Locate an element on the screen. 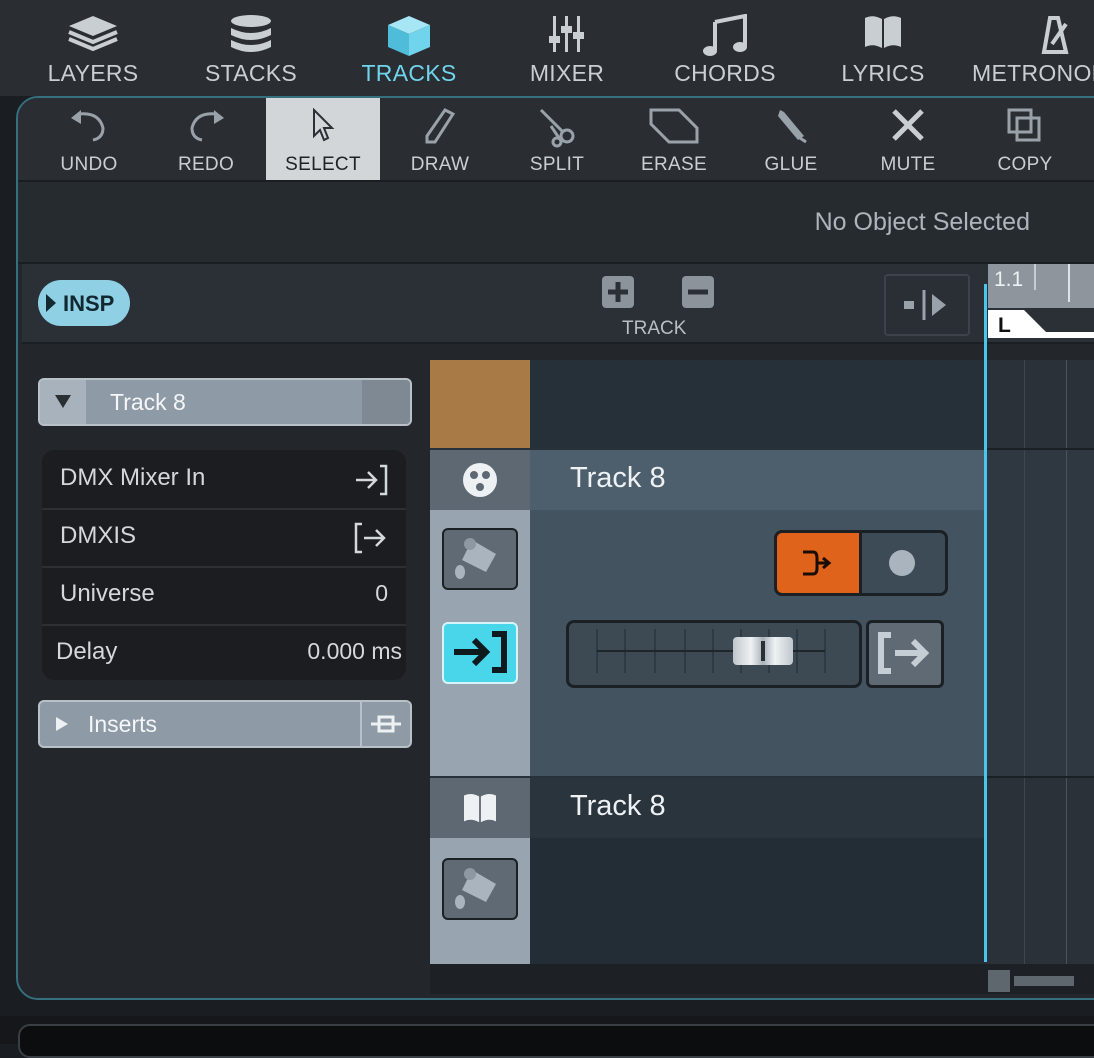 The width and height of the screenshot is (1094, 1058). loop-marker-label: L is located at coordinates (1004, 325).